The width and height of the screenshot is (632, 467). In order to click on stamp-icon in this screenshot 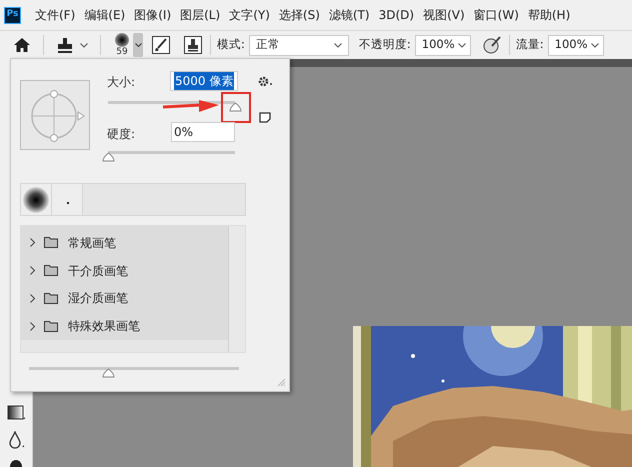, I will do `click(65, 45)`.